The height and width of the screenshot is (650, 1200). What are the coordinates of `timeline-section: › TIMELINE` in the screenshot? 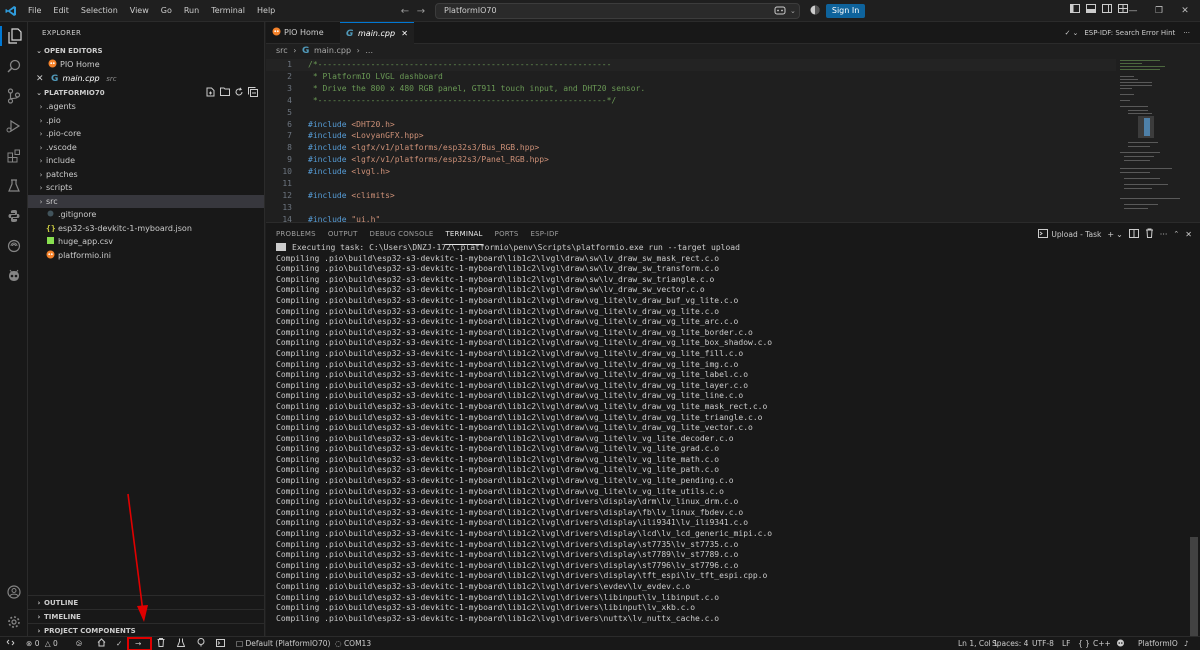 It's located at (146, 616).